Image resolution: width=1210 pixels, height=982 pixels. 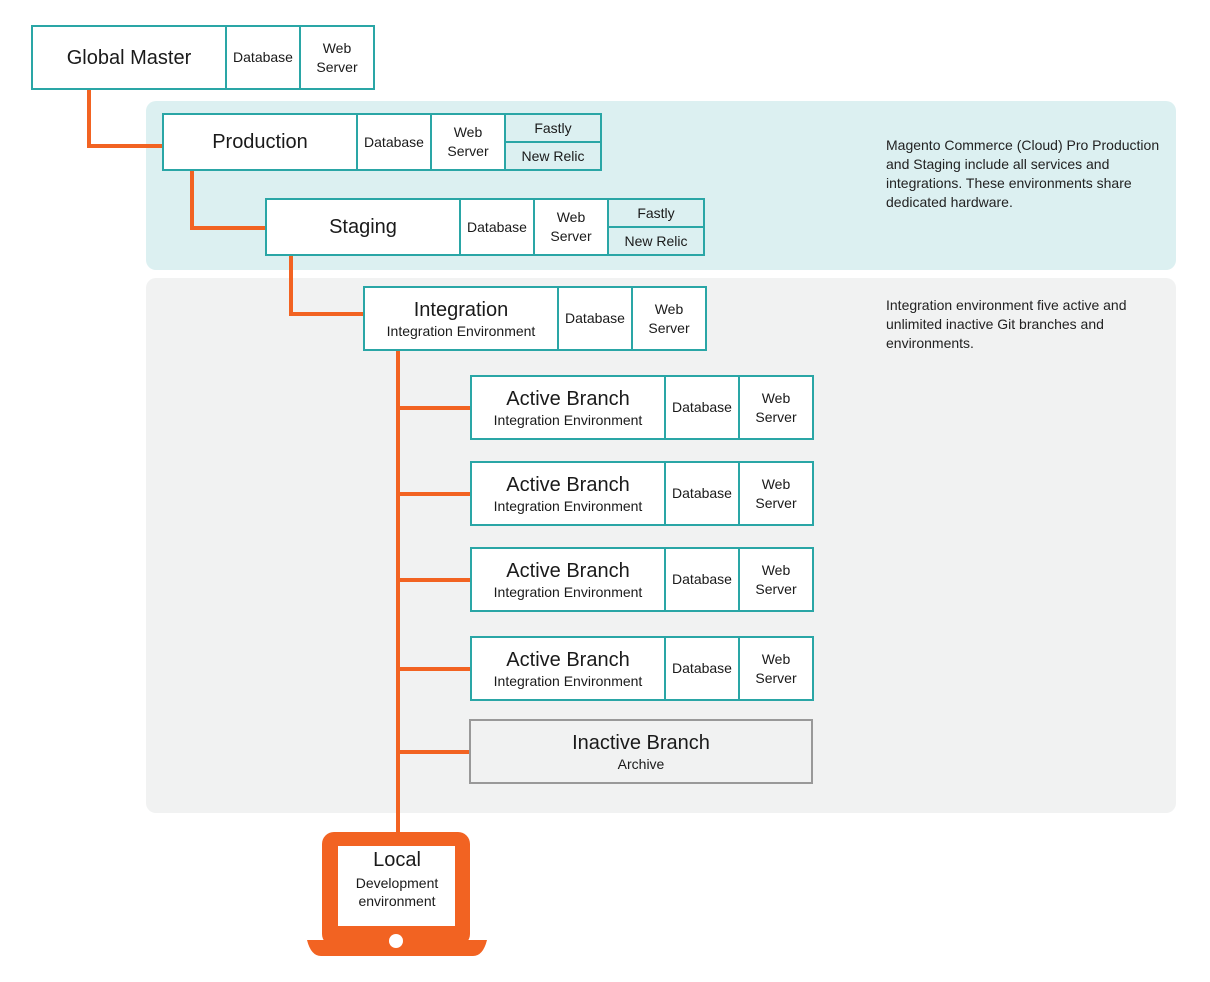 I want to click on connector-master-production, so click(x=89, y=118).